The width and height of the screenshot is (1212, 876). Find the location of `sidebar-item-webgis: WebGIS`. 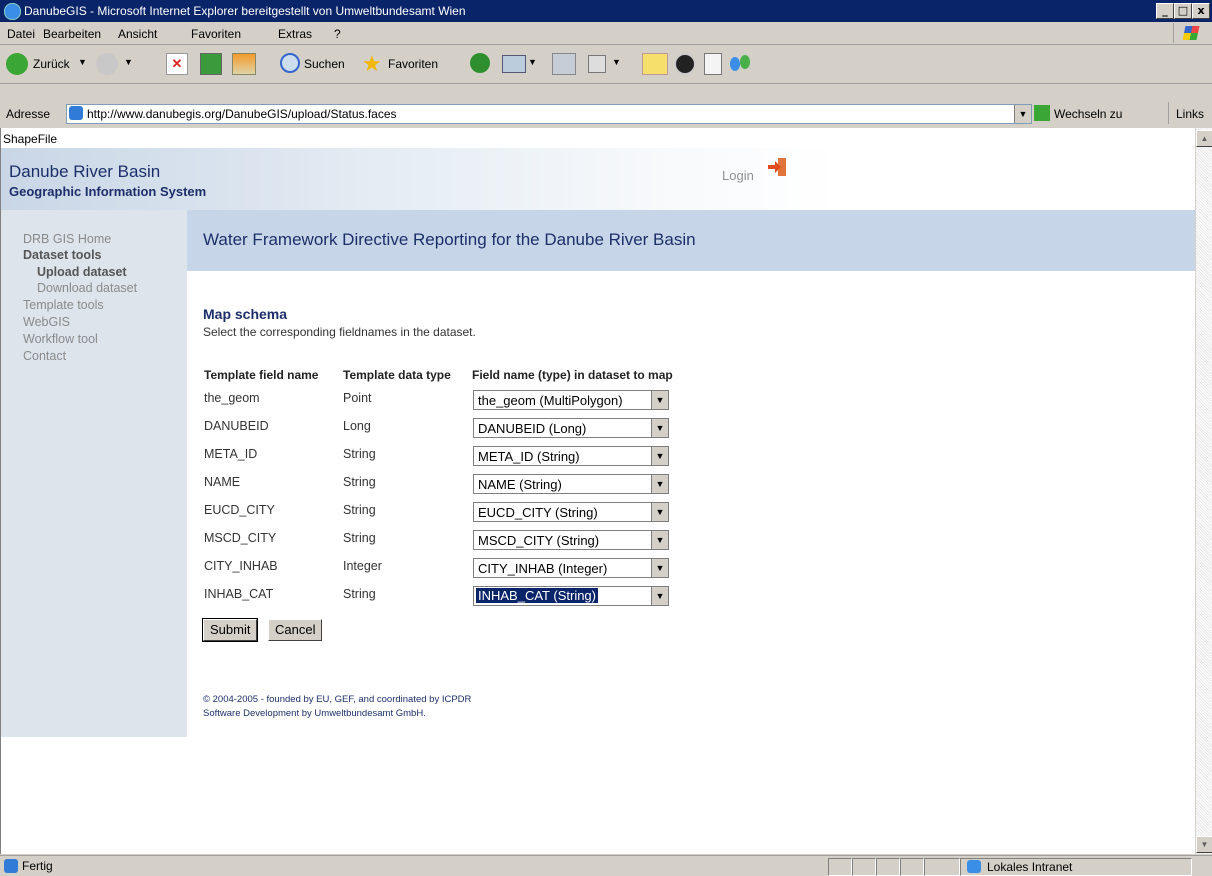

sidebar-item-webgis: WebGIS is located at coordinates (46, 322).